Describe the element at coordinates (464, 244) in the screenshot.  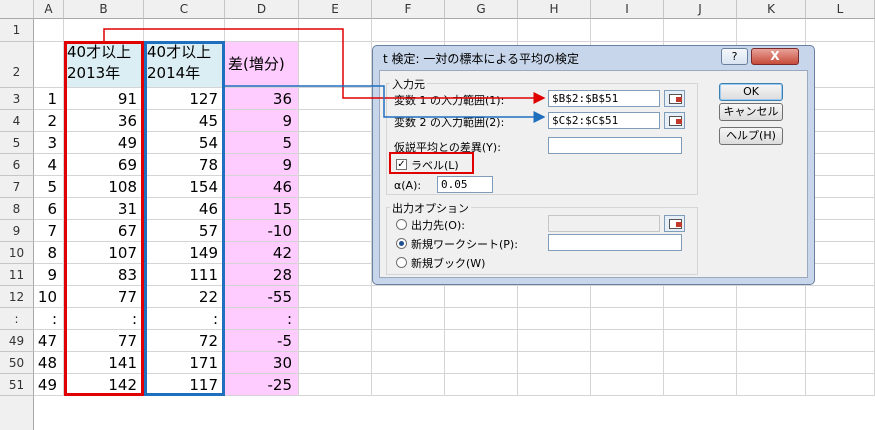
I see `new-worksheet-label: 新規ワークシート(P):` at that location.